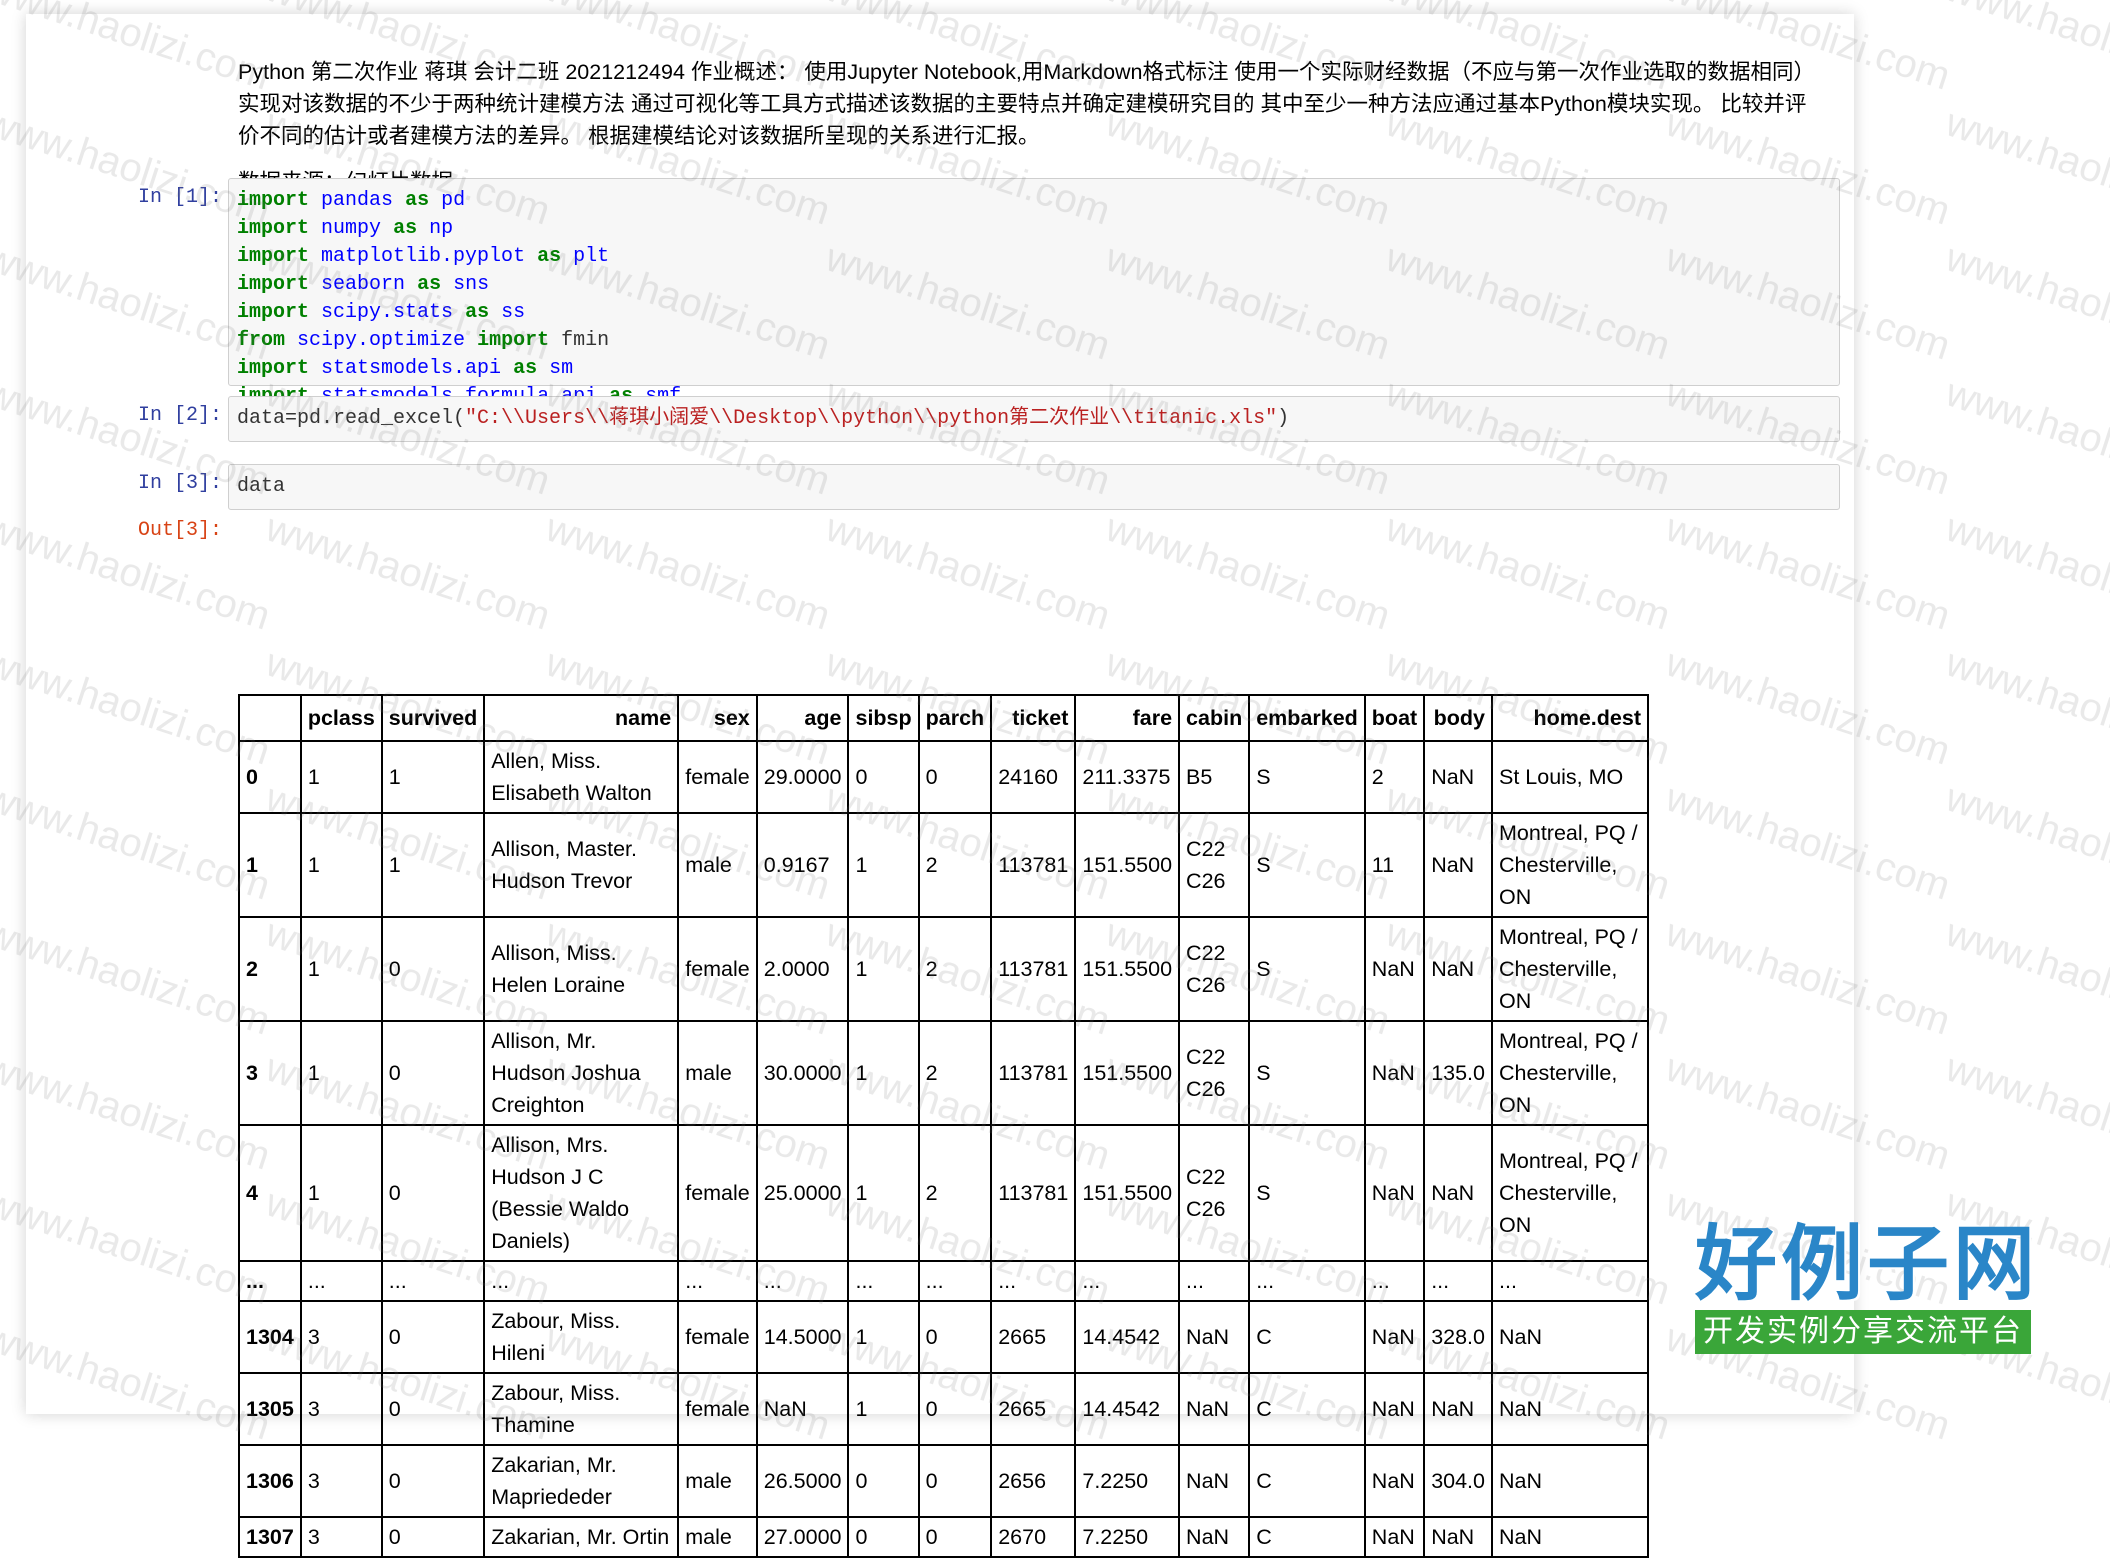  What do you see at coordinates (341, 718) in the screenshot?
I see `column-header: pclass` at bounding box center [341, 718].